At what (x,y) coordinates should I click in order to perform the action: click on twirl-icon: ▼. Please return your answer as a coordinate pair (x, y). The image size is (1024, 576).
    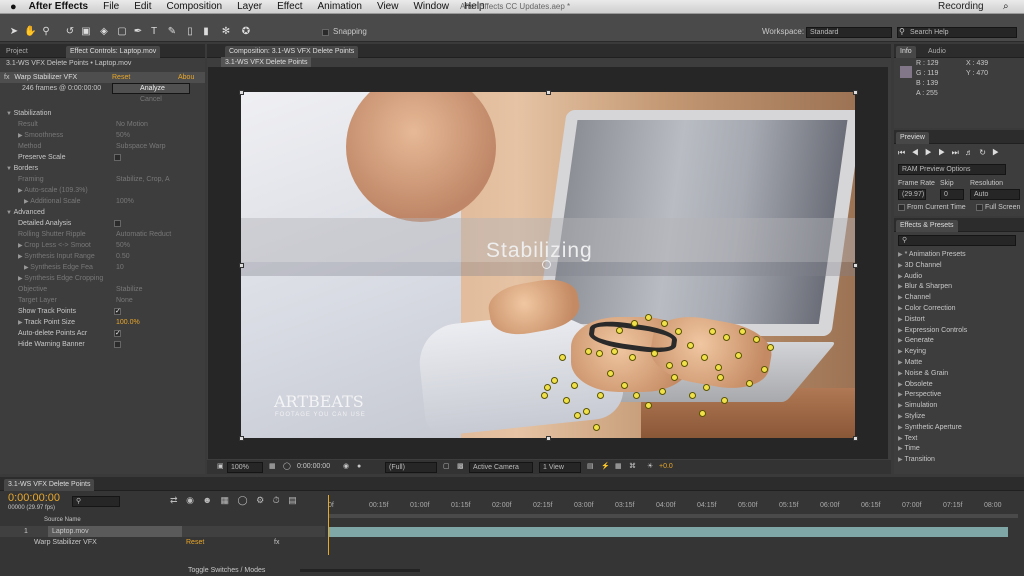
    Looking at the image, I should click on (10, 169).